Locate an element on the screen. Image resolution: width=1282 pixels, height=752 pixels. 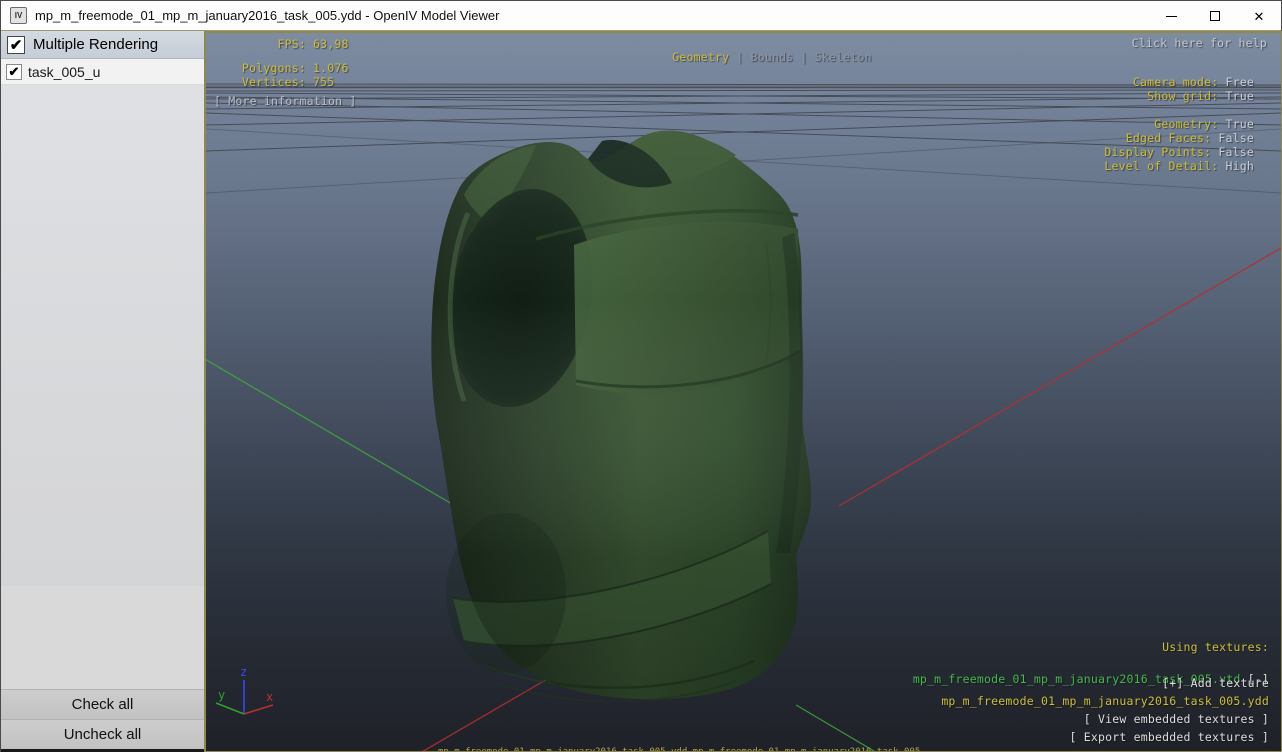
close-button: ✕ is located at coordinates (1259, 16).